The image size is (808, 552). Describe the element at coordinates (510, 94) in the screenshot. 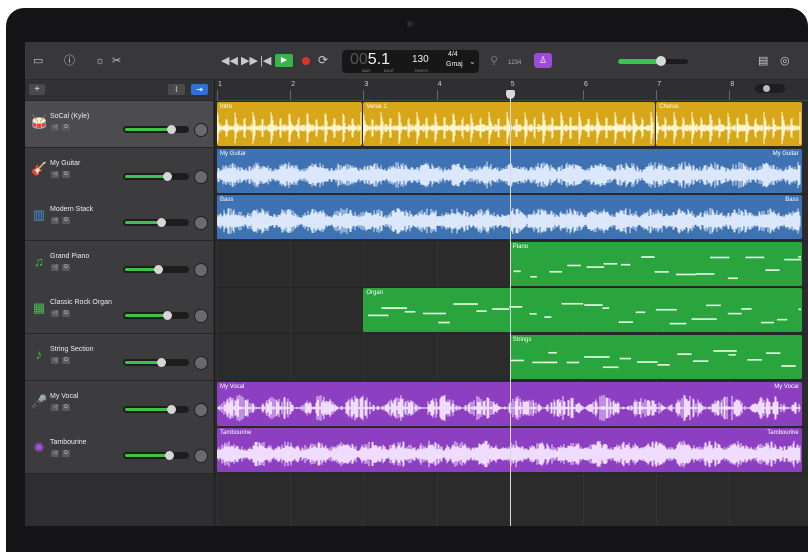

I see `playhead-handle` at that location.